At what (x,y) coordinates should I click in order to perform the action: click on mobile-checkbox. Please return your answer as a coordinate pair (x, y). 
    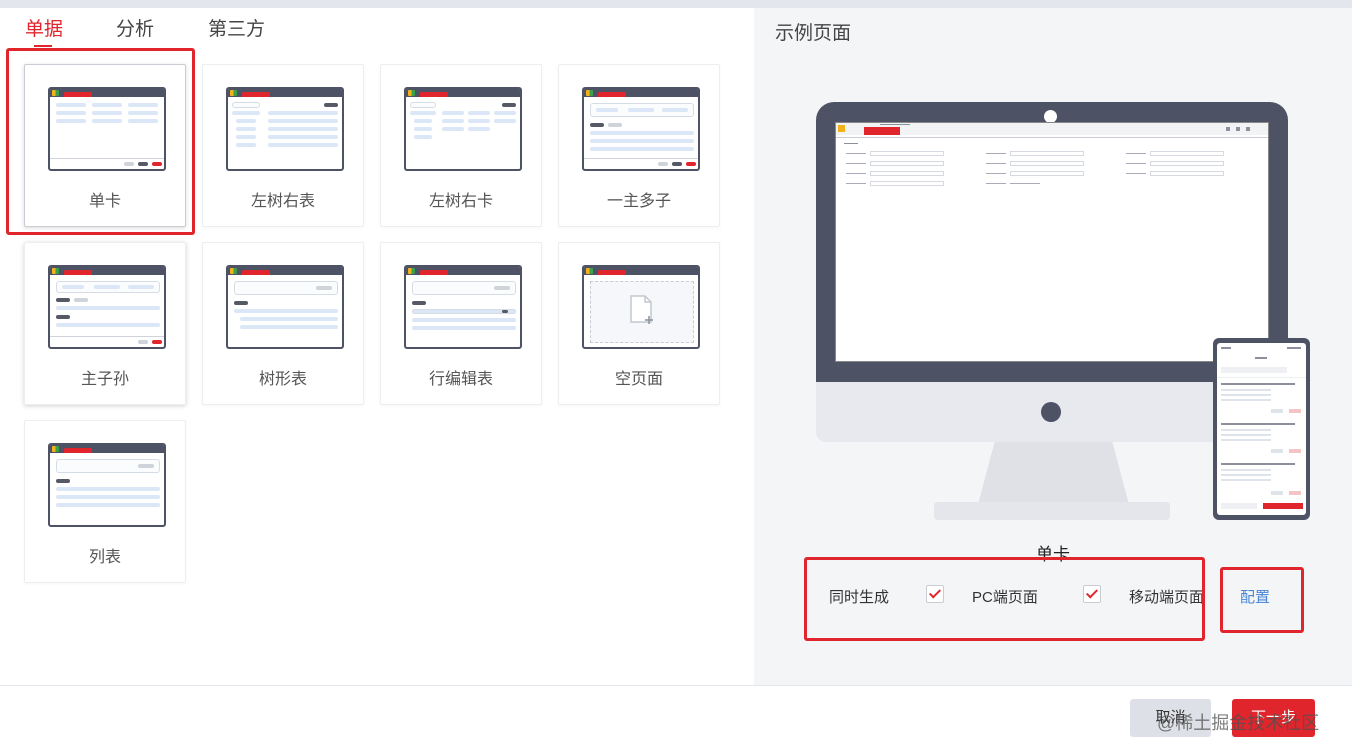
    Looking at the image, I should click on (1092, 594).